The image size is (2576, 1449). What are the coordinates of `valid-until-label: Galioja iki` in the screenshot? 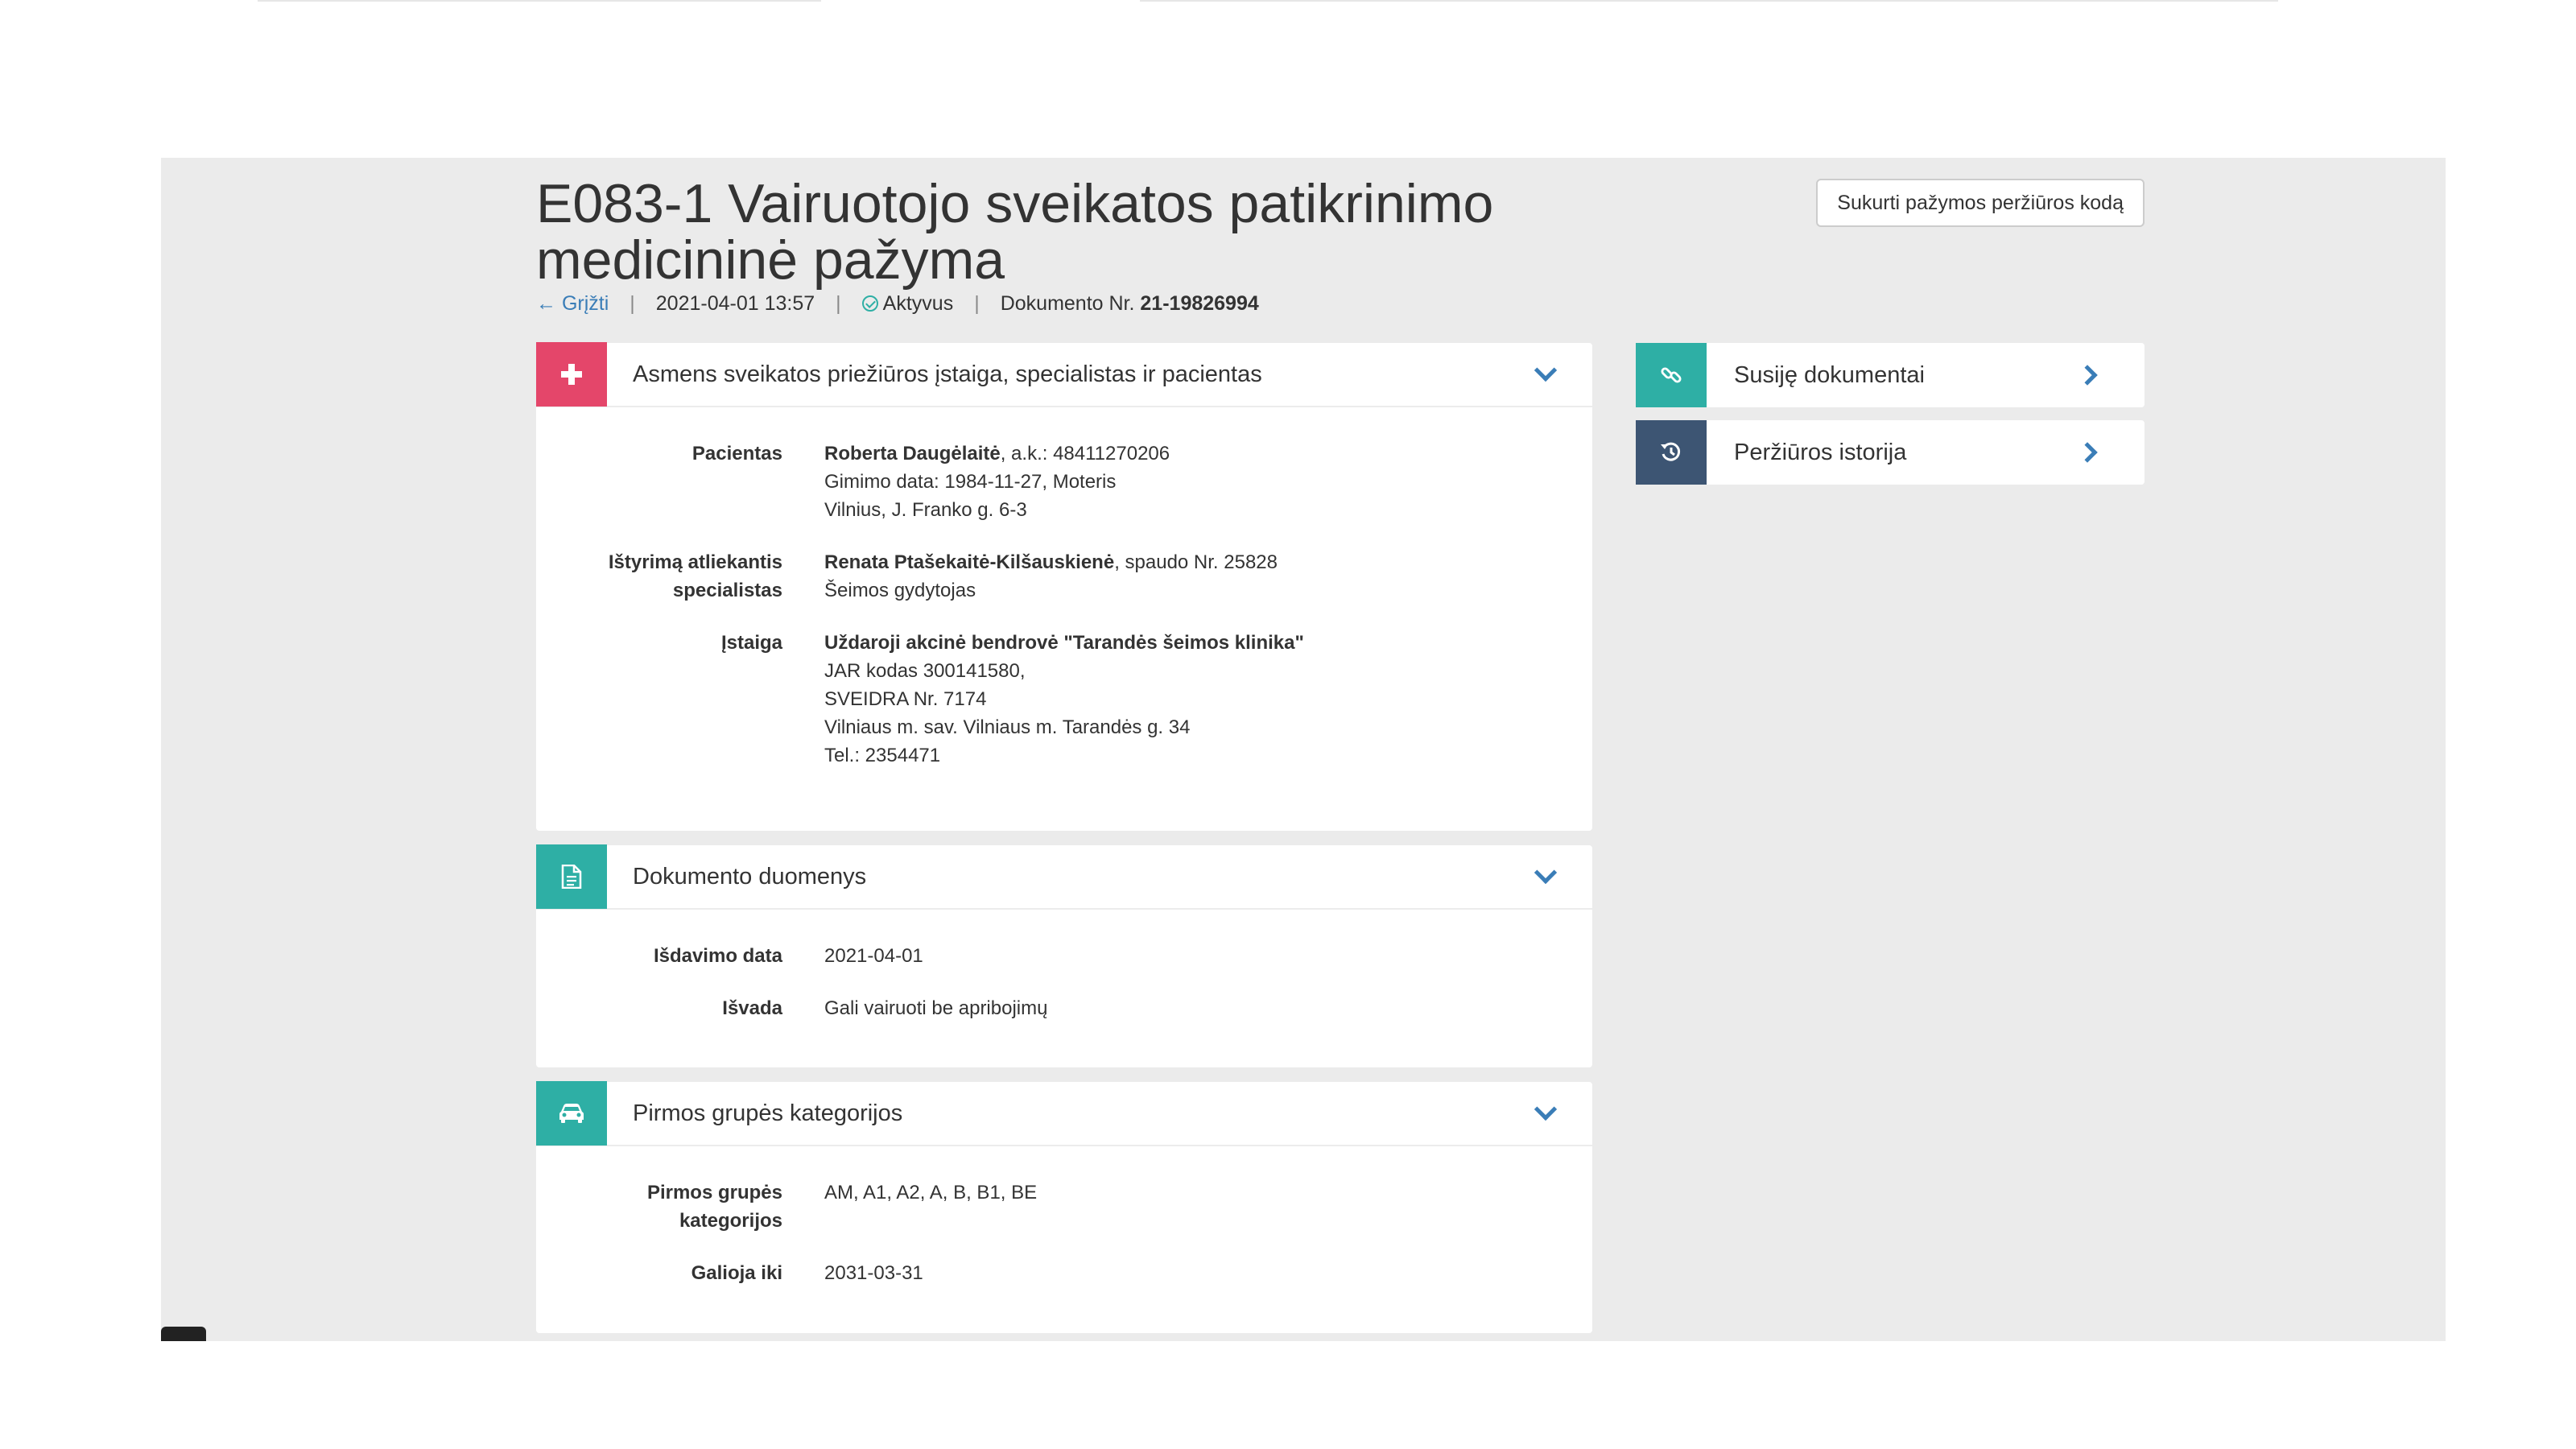 It's located at (736, 1273).